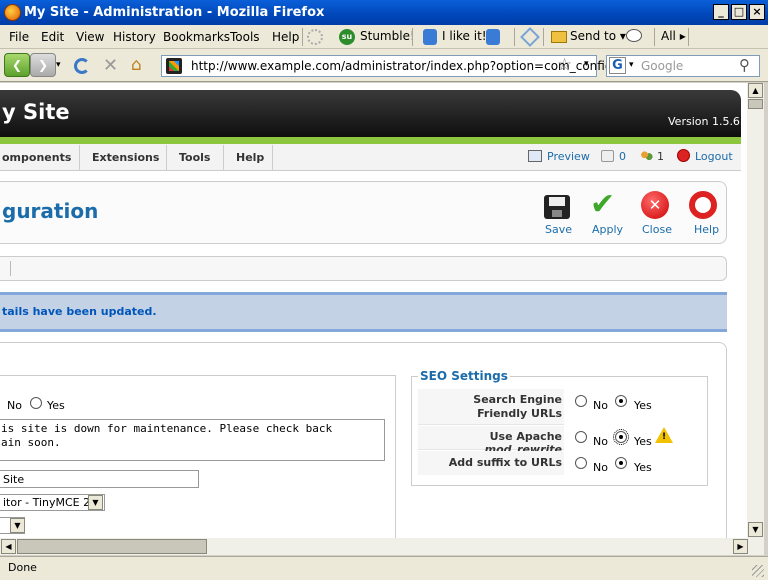 Image resolution: width=768 pixels, height=580 pixels. I want to click on list-length-dropdown-icon: ▼, so click(17, 525).